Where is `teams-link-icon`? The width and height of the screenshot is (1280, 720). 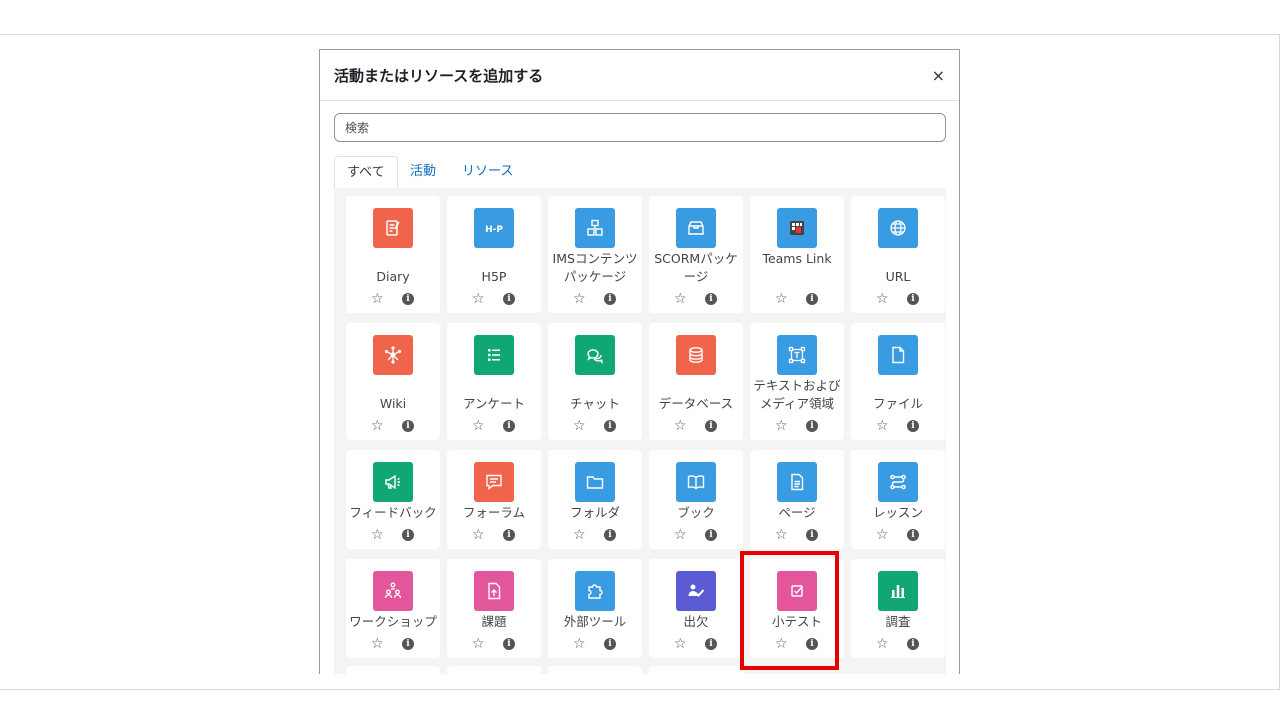
teams-link-icon is located at coordinates (797, 228).